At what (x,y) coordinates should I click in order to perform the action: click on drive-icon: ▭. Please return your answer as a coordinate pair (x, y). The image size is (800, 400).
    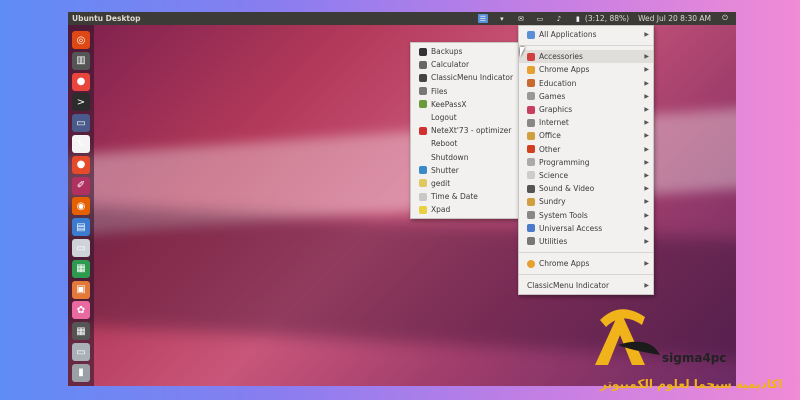
    Looking at the image, I should click on (81, 248).